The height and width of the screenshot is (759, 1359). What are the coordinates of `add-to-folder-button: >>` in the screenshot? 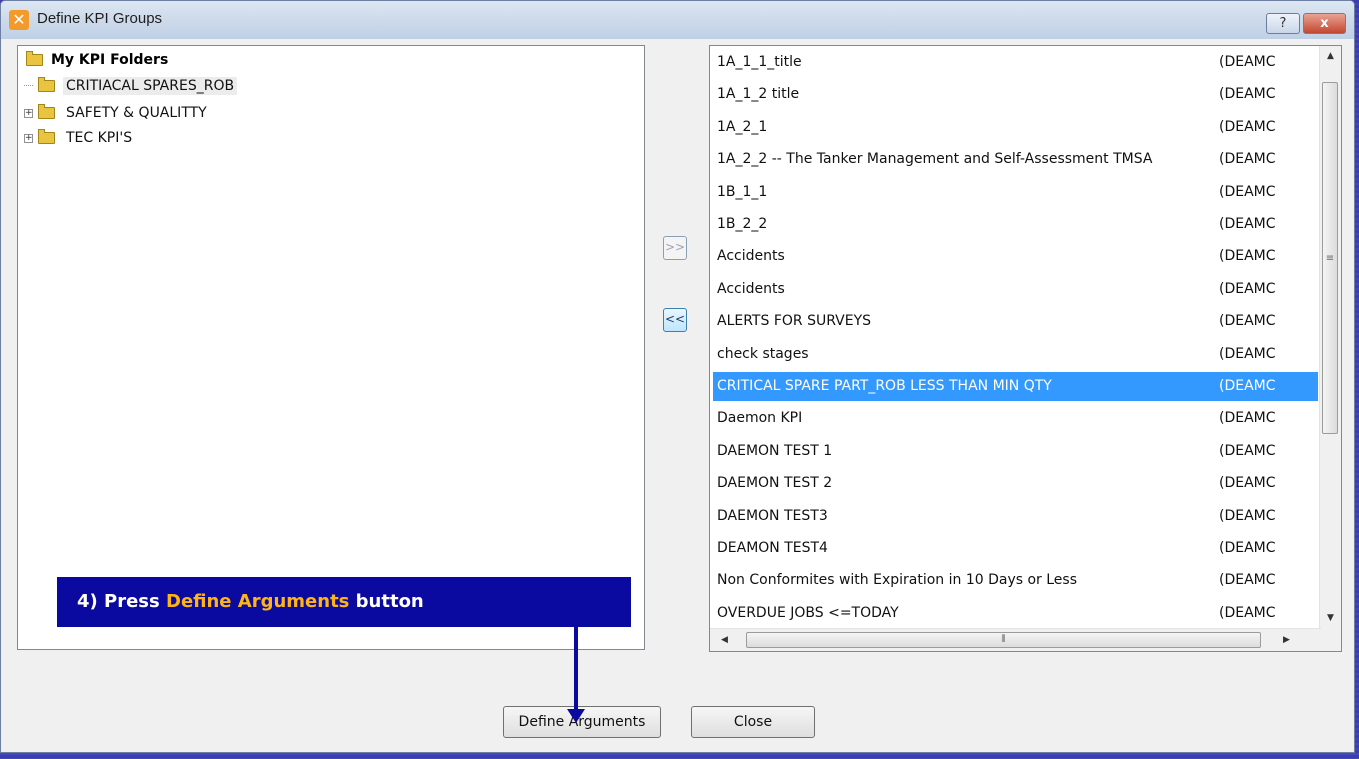 It's located at (675, 248).